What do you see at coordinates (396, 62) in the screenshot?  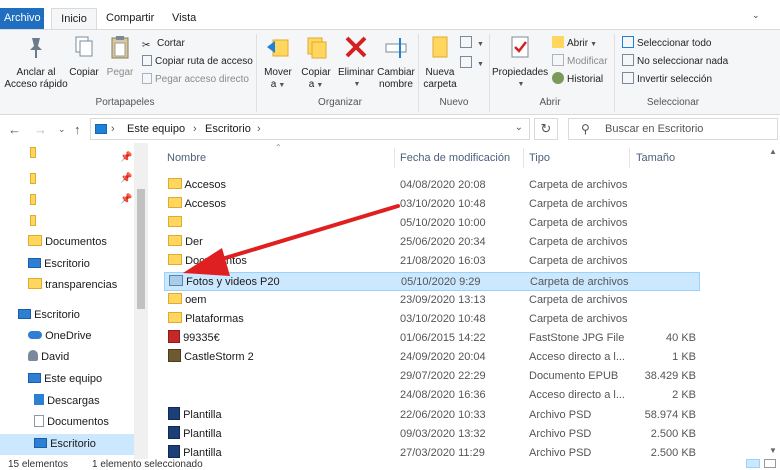 I see `rename-button: Cambiar nombre` at bounding box center [396, 62].